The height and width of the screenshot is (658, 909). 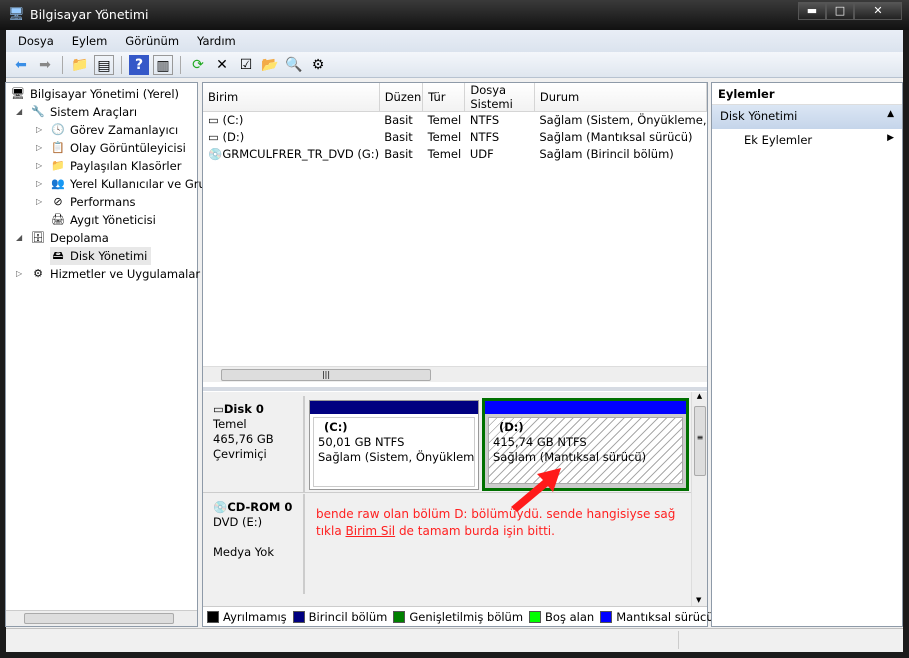 I want to click on delete-icon: ✕, so click(x=222, y=65).